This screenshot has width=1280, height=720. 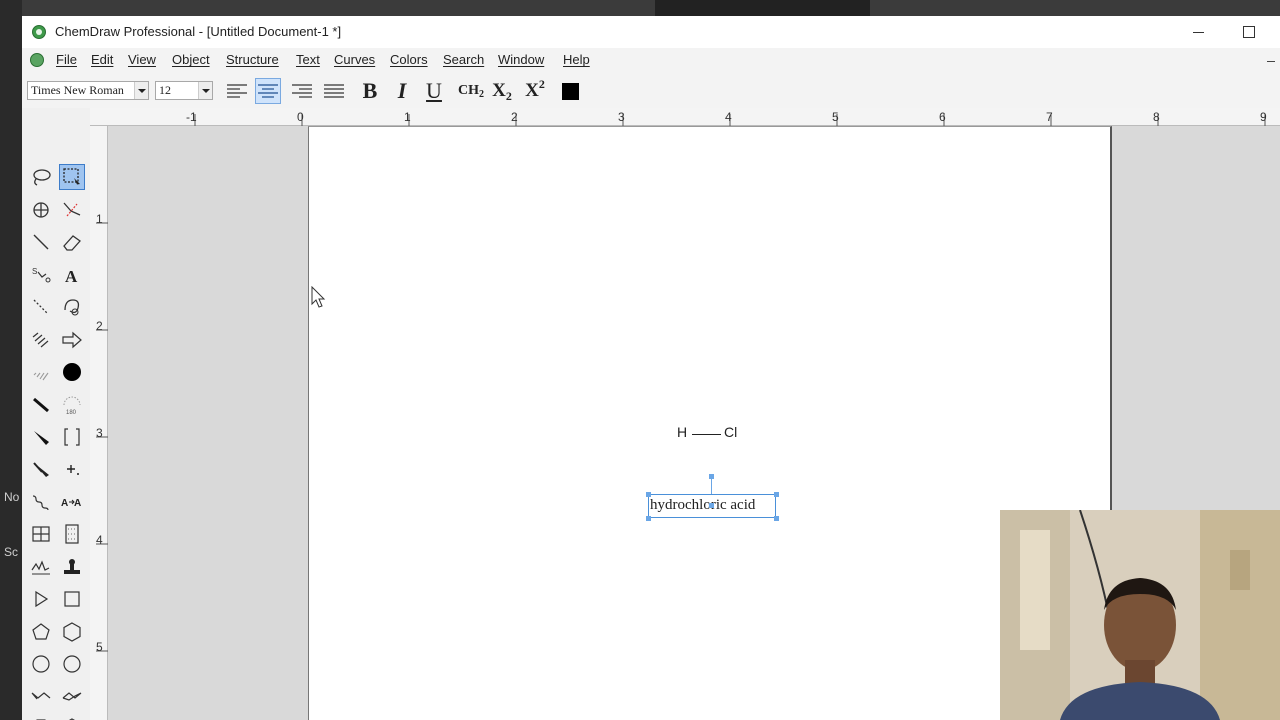 What do you see at coordinates (102, 59) in the screenshot?
I see `menu-edit: Edit` at bounding box center [102, 59].